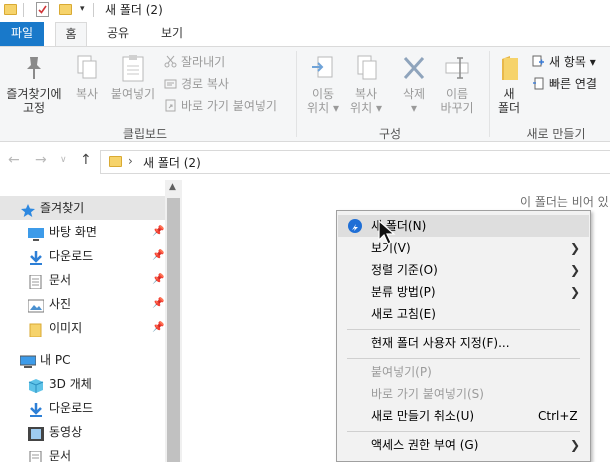  I want to click on nav-label: 사진, so click(60, 304).